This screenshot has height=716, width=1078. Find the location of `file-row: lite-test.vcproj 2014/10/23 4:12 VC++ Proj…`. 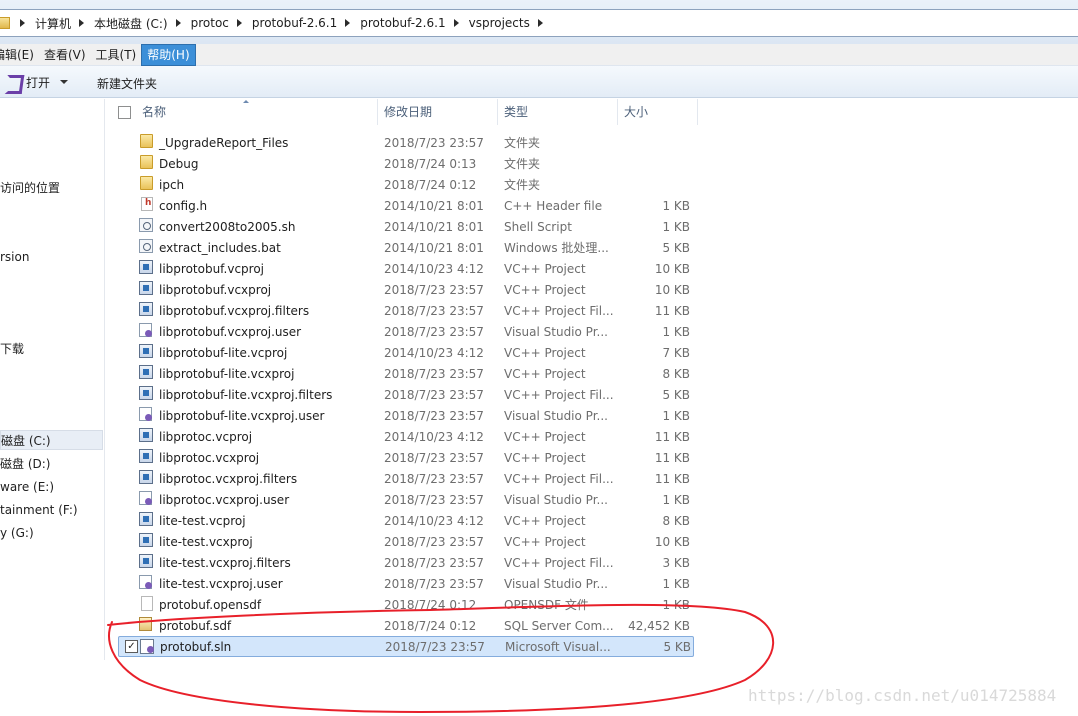

file-row: lite-test.vcproj 2014/10/23 4:12 VC++ Proj… is located at coordinates (402, 520).